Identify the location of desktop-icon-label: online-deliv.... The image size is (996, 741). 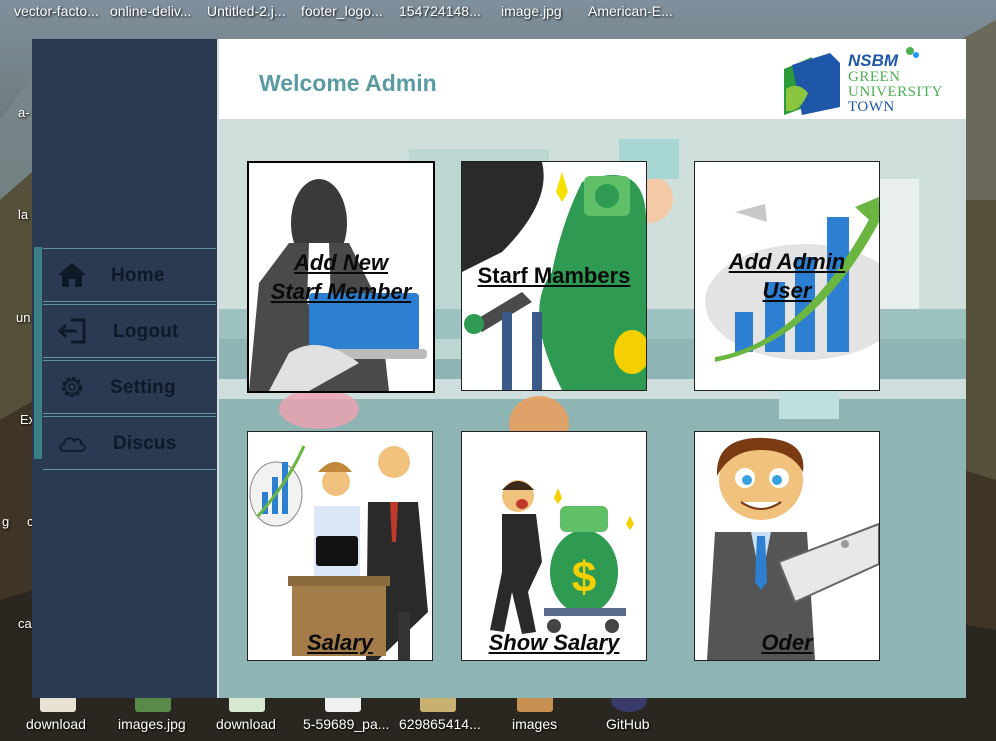
(150, 11).